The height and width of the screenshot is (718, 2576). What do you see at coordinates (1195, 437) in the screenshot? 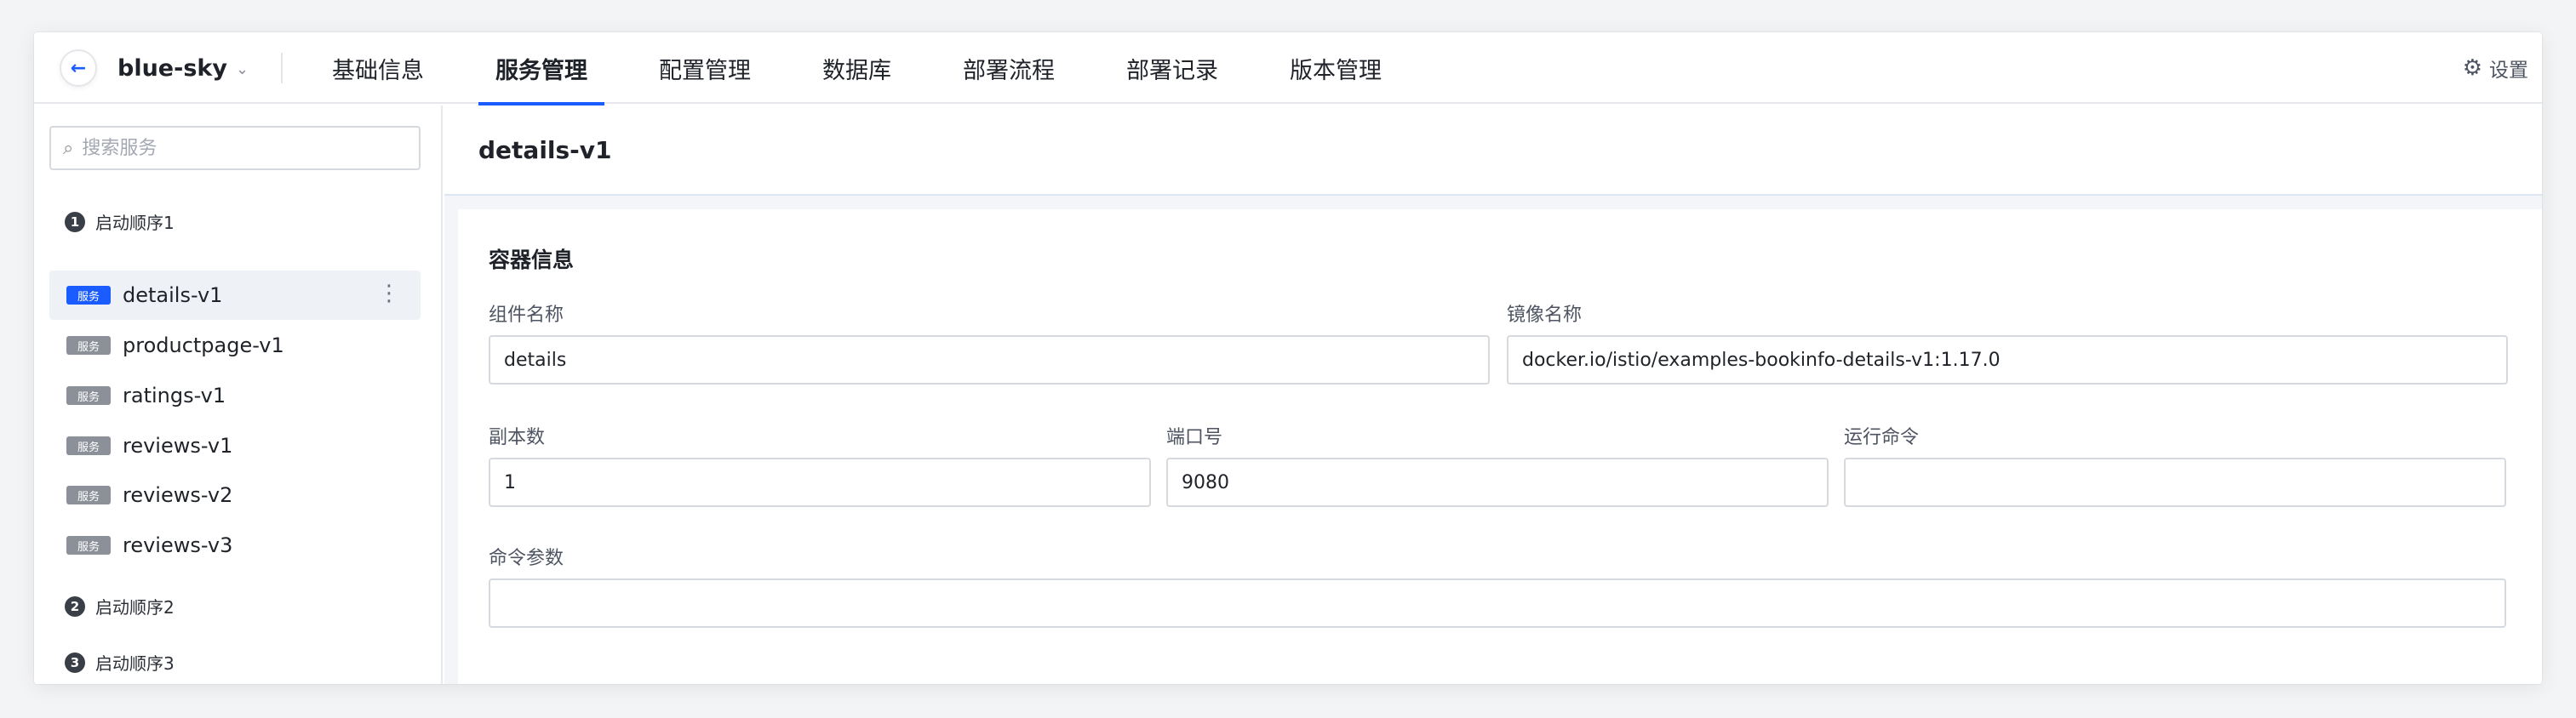
I see `port-label: 端口号` at bounding box center [1195, 437].